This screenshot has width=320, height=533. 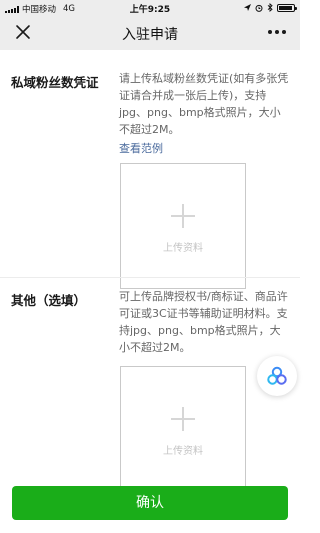 I want to click on page-title: 入驻申请, so click(x=150, y=35).